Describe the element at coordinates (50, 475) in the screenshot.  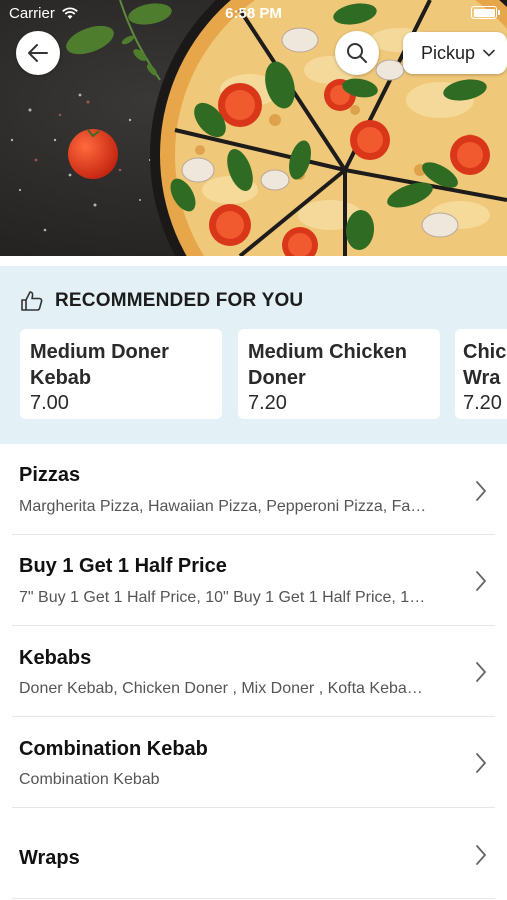
I see `category-title: Pizzas` at that location.